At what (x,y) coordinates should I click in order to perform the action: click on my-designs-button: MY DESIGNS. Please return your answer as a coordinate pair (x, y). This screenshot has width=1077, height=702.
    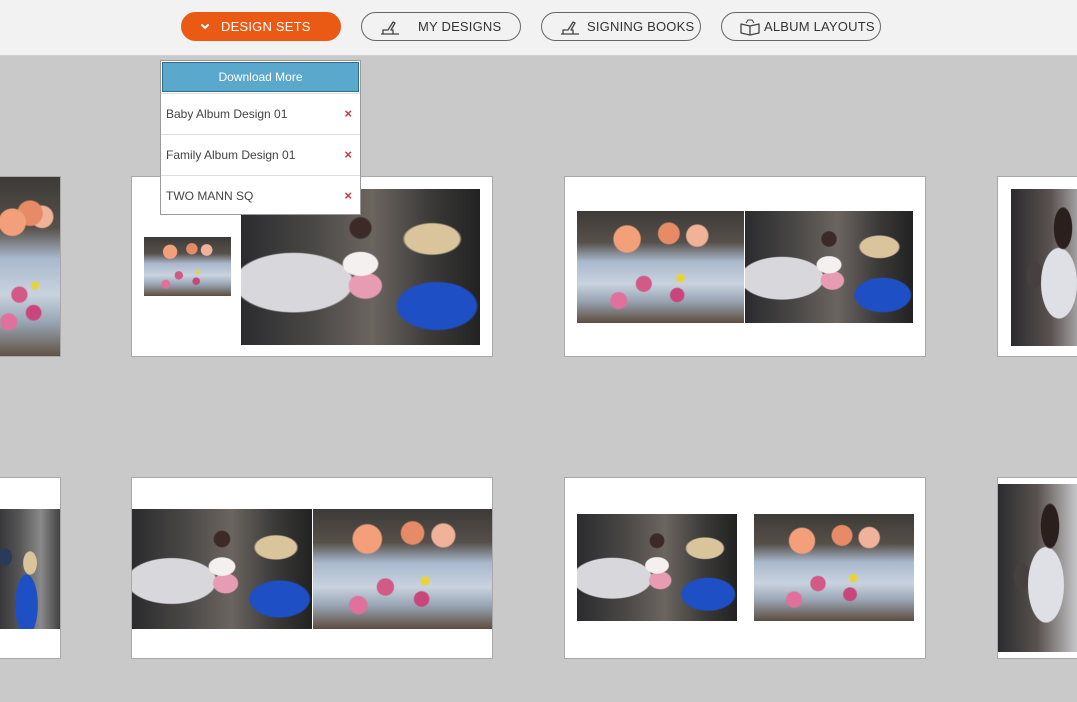
    Looking at the image, I should click on (441, 26).